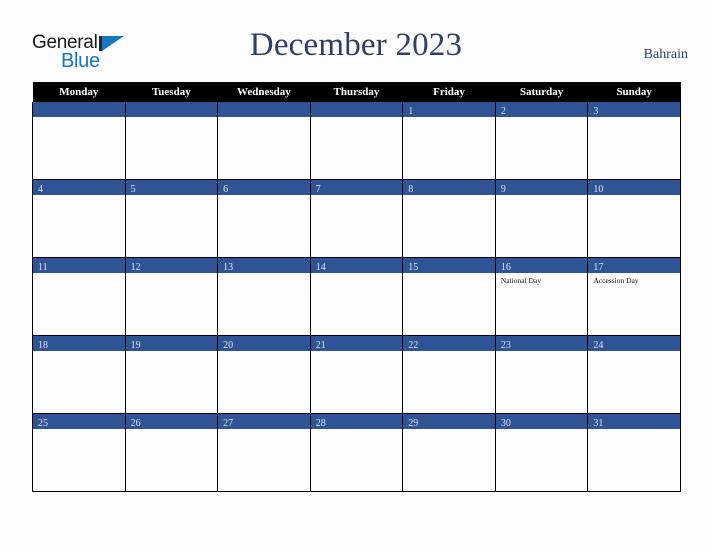  I want to click on day-number-bar: 6, so click(264, 187).